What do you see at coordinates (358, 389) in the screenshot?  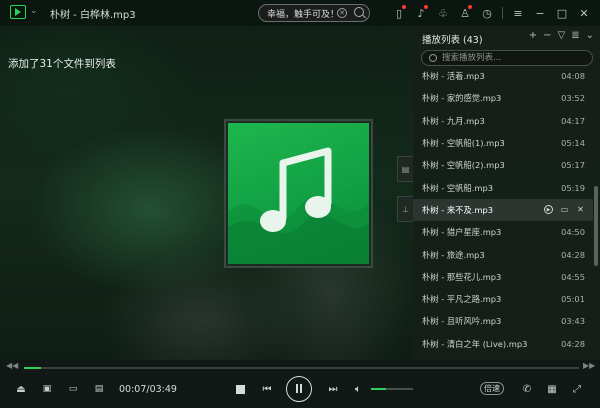 I see `volume-icon: 🔈︎` at bounding box center [358, 389].